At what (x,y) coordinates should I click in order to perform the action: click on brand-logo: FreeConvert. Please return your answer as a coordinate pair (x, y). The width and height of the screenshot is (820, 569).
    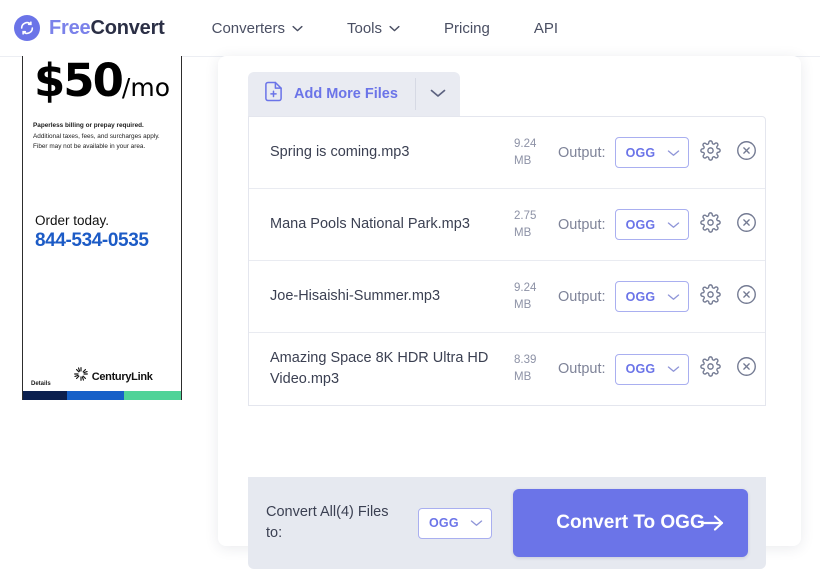
    Looking at the image, I should click on (89, 28).